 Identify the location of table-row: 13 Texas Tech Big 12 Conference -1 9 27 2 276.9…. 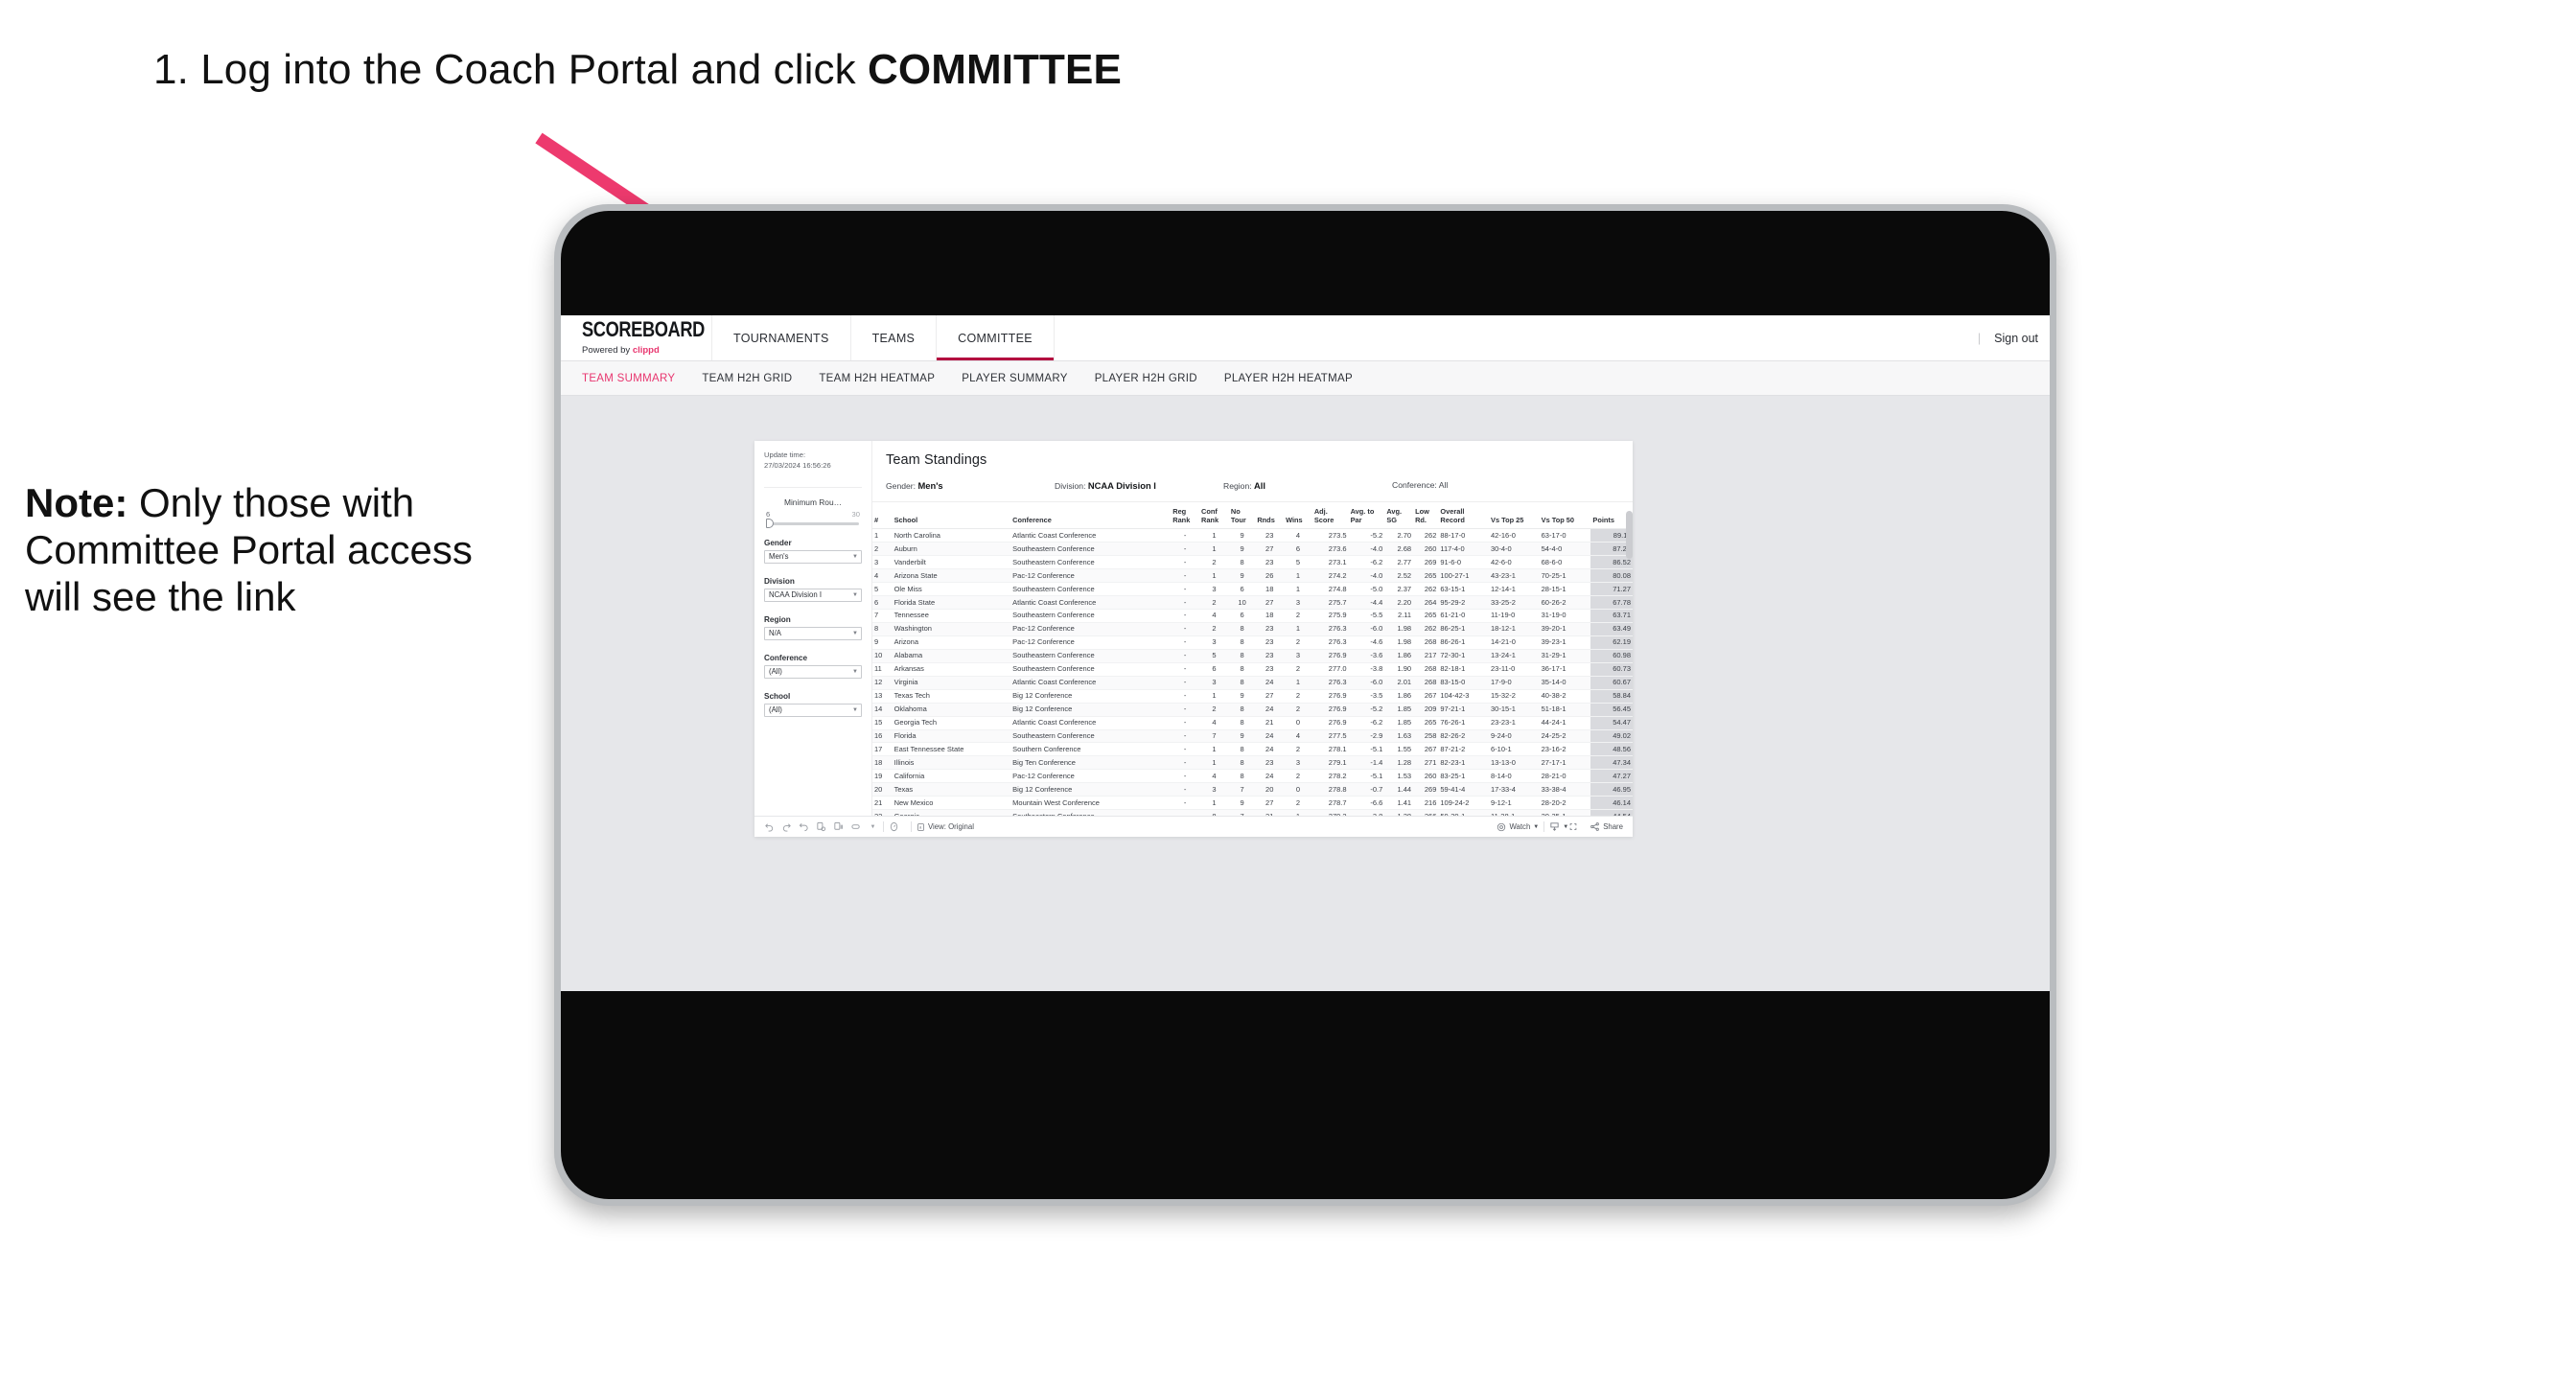
(1252, 697).